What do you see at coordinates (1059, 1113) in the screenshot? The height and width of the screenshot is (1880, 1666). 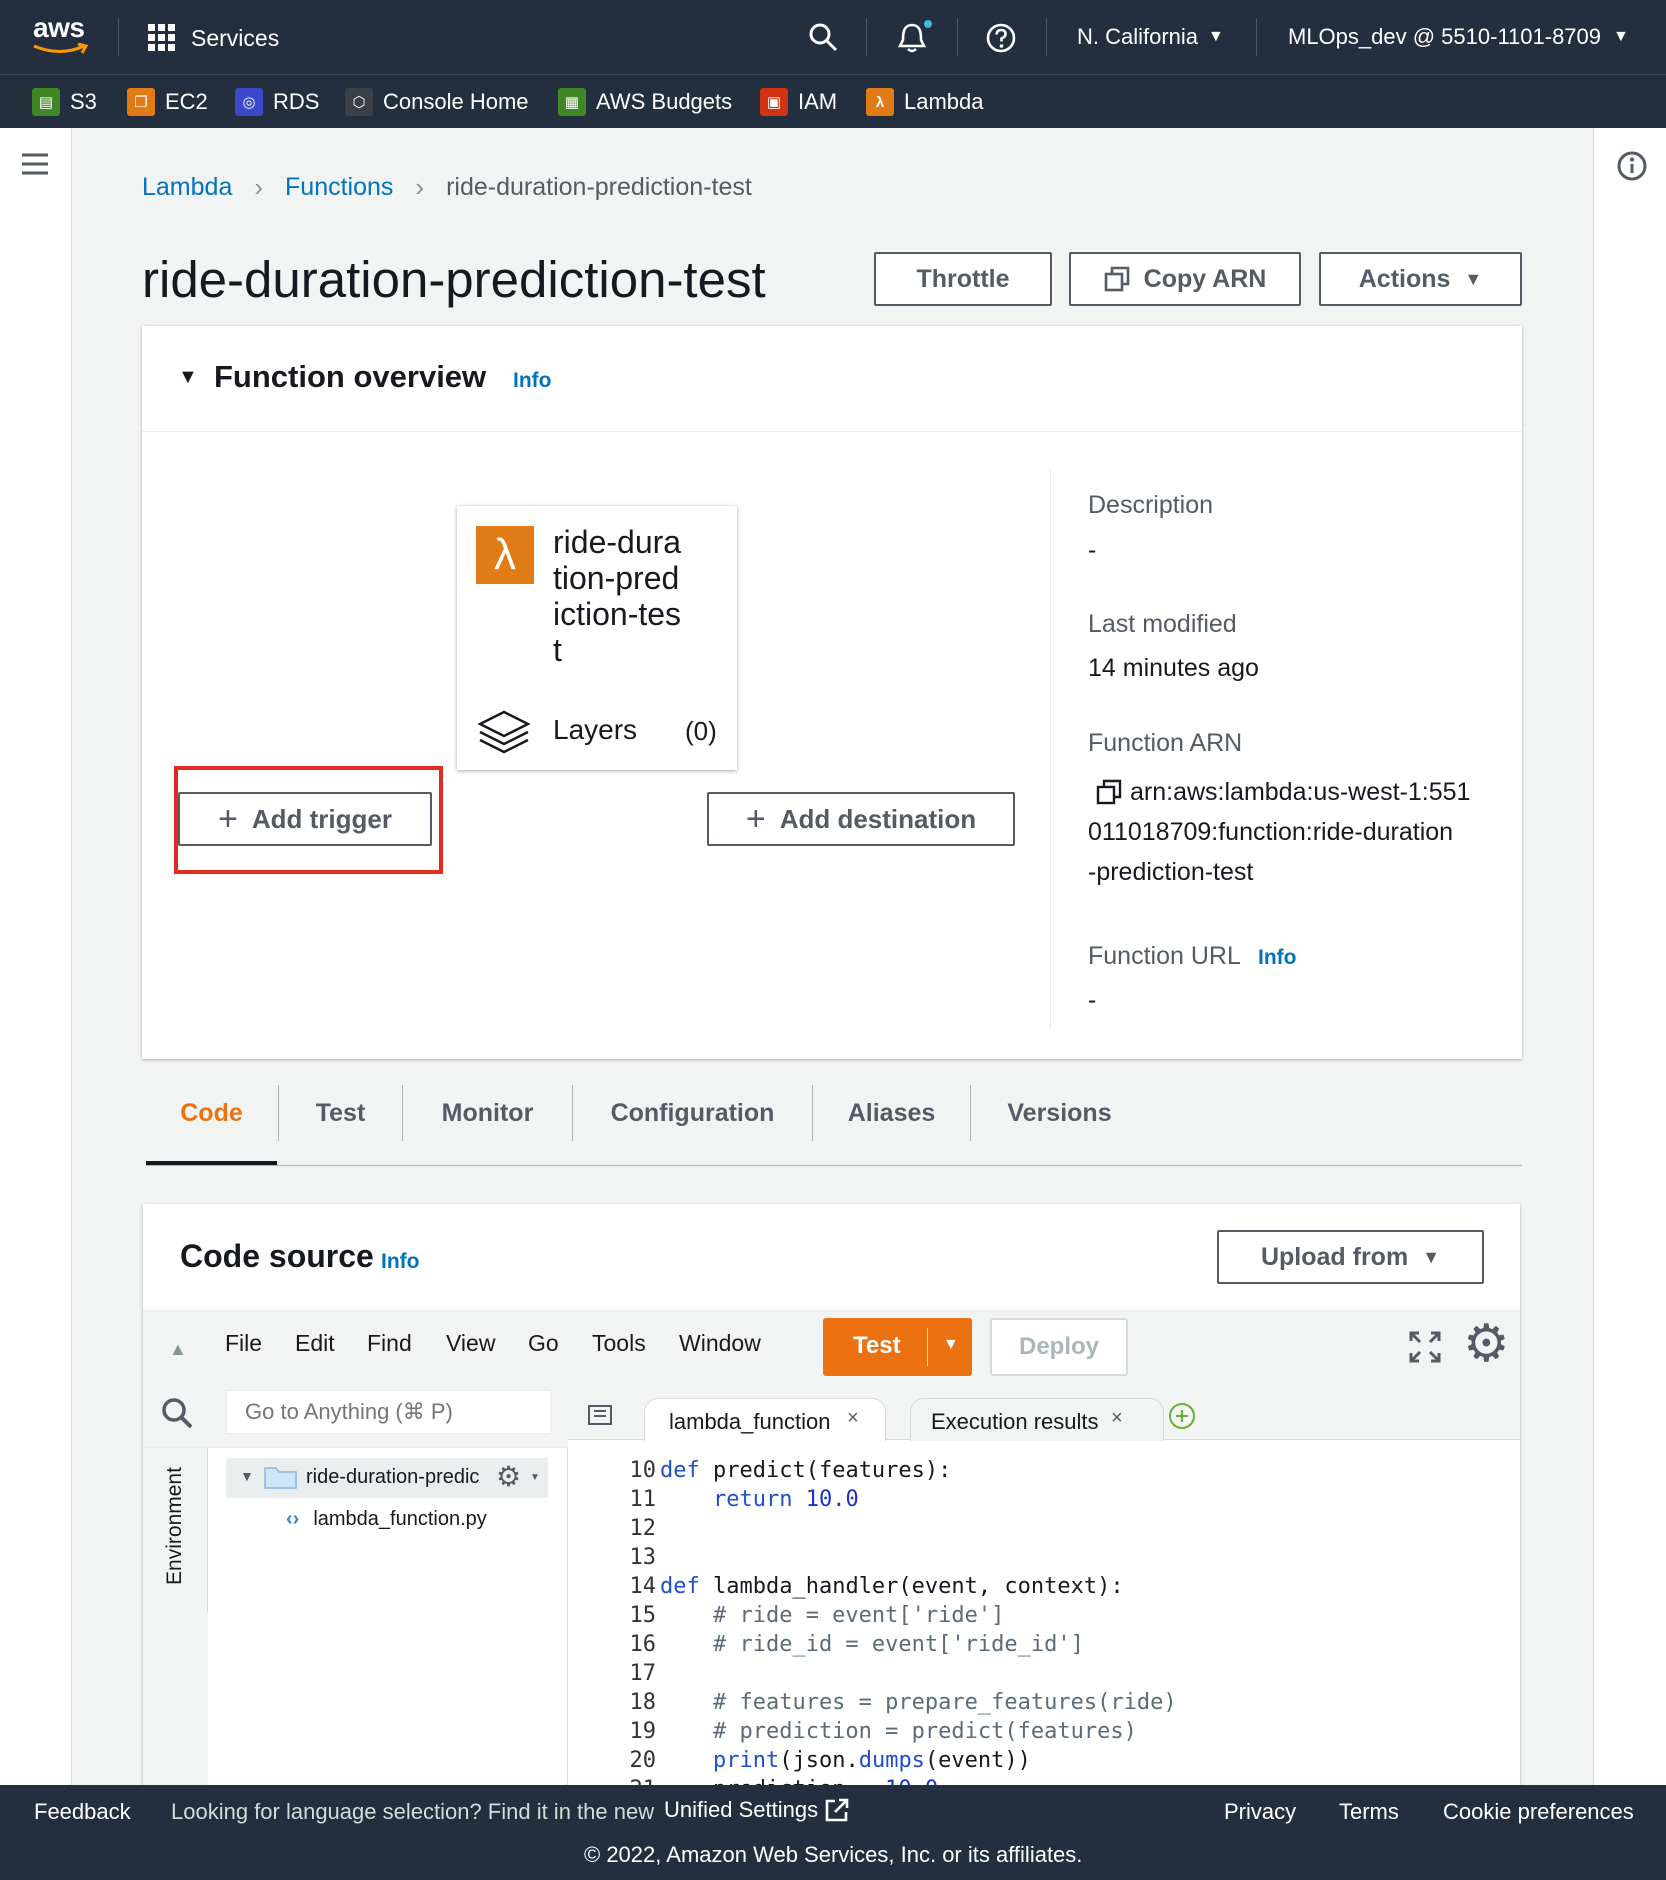 I see `tab-versions: Versions` at bounding box center [1059, 1113].